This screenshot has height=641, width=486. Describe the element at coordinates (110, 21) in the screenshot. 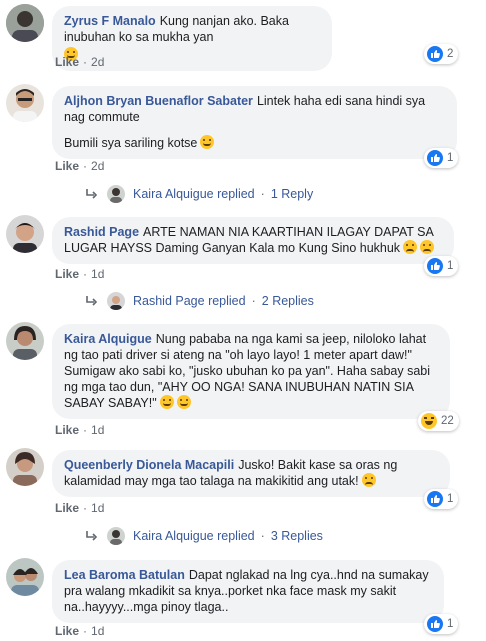

I see `comment-author: Zyrus F Manalo` at that location.